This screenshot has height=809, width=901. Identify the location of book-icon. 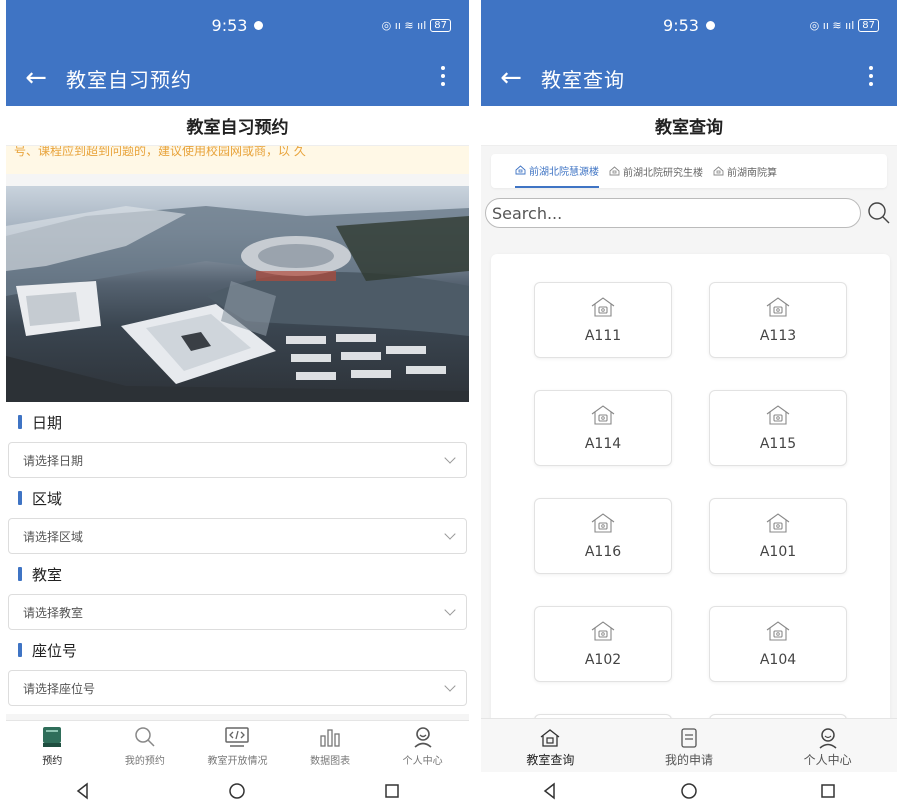
(52, 737).